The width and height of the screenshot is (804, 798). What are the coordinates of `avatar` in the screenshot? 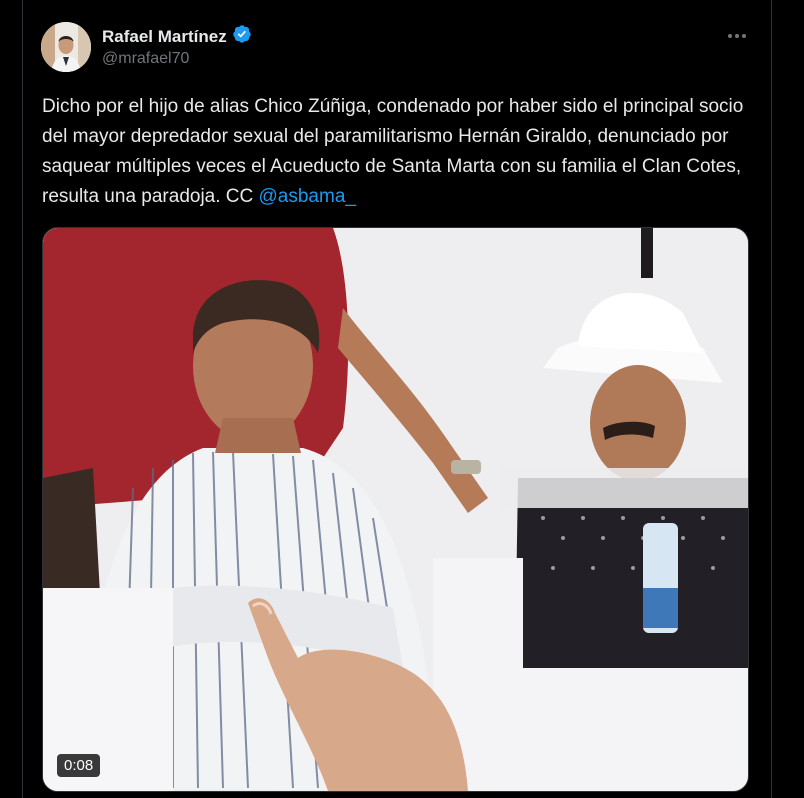 It's located at (66, 47).